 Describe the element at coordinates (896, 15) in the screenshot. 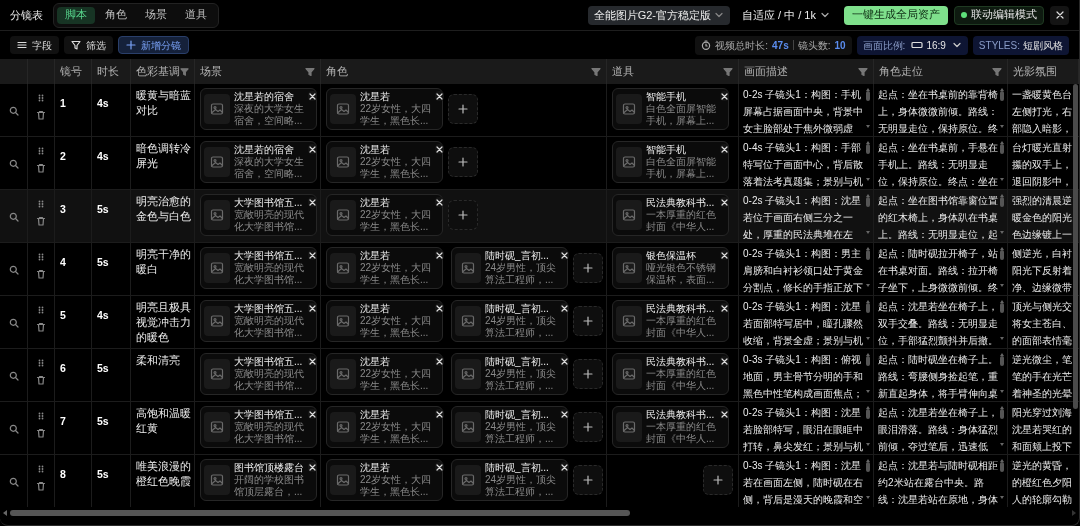

I see `generate-button: 一键生成全局资产` at that location.